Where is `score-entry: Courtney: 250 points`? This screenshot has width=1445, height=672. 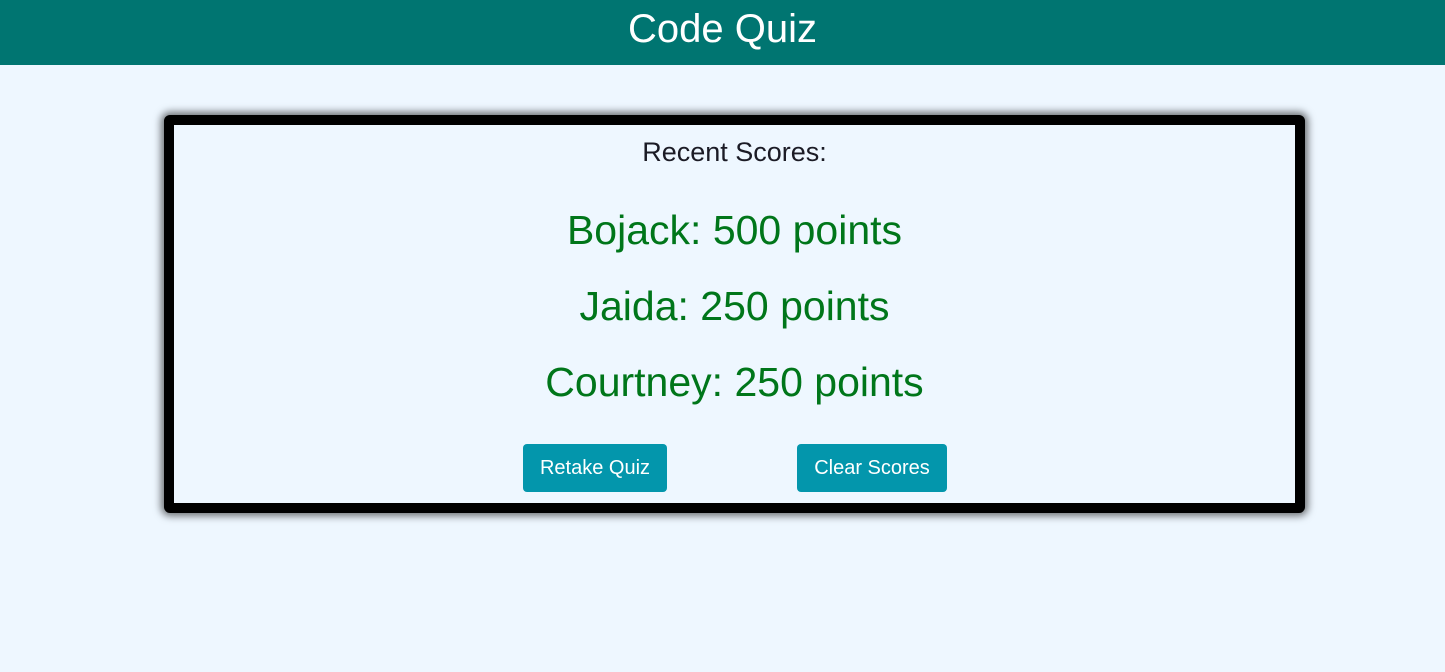 score-entry: Courtney: 250 points is located at coordinates (734, 382).